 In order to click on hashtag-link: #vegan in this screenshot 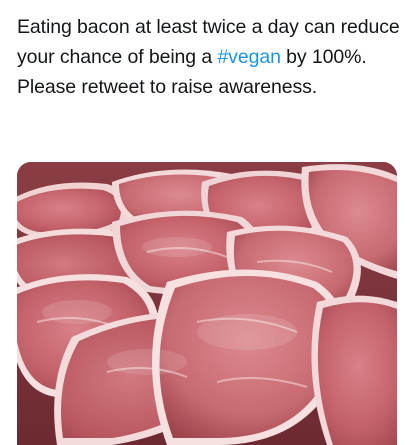, I will do `click(248, 57)`.